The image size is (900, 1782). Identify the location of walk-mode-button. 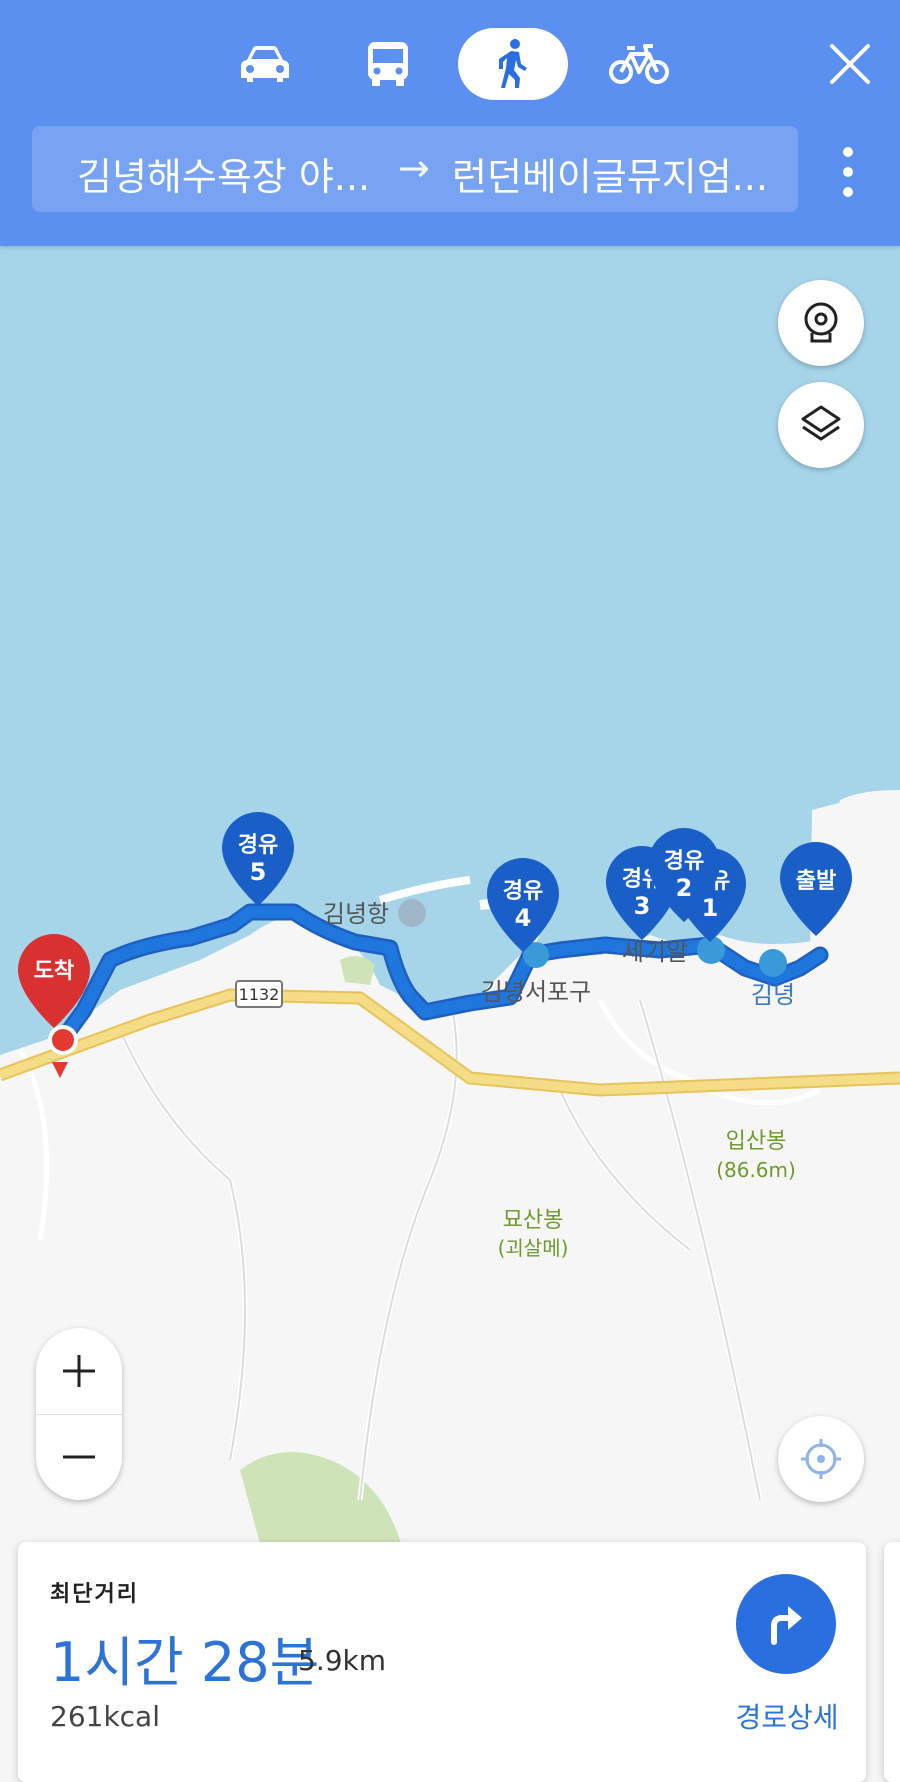
(513, 64).